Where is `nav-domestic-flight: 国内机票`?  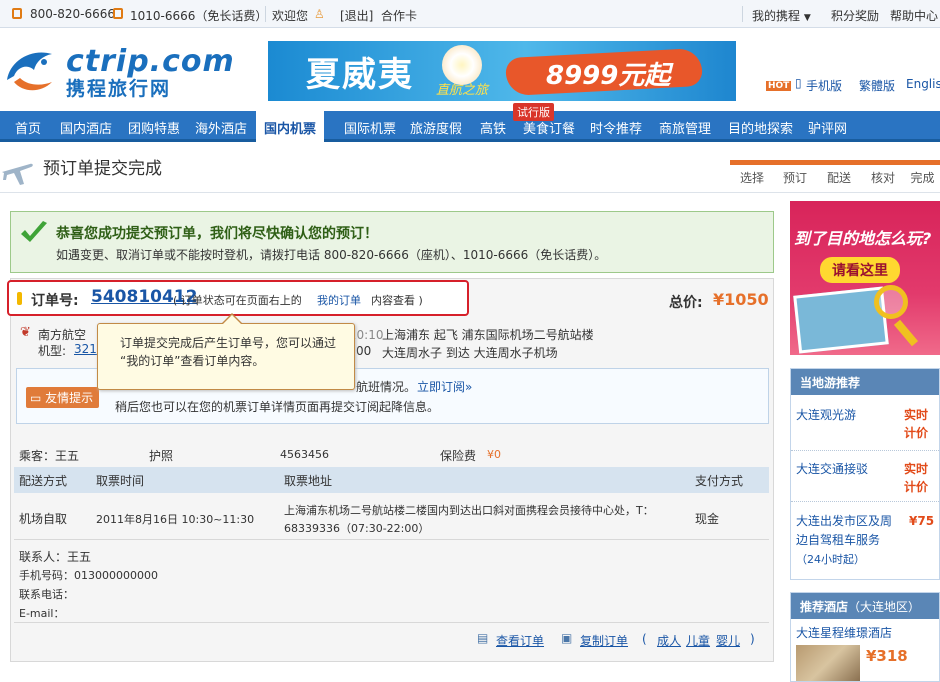 nav-domestic-flight: 国内机票 is located at coordinates (290, 126).